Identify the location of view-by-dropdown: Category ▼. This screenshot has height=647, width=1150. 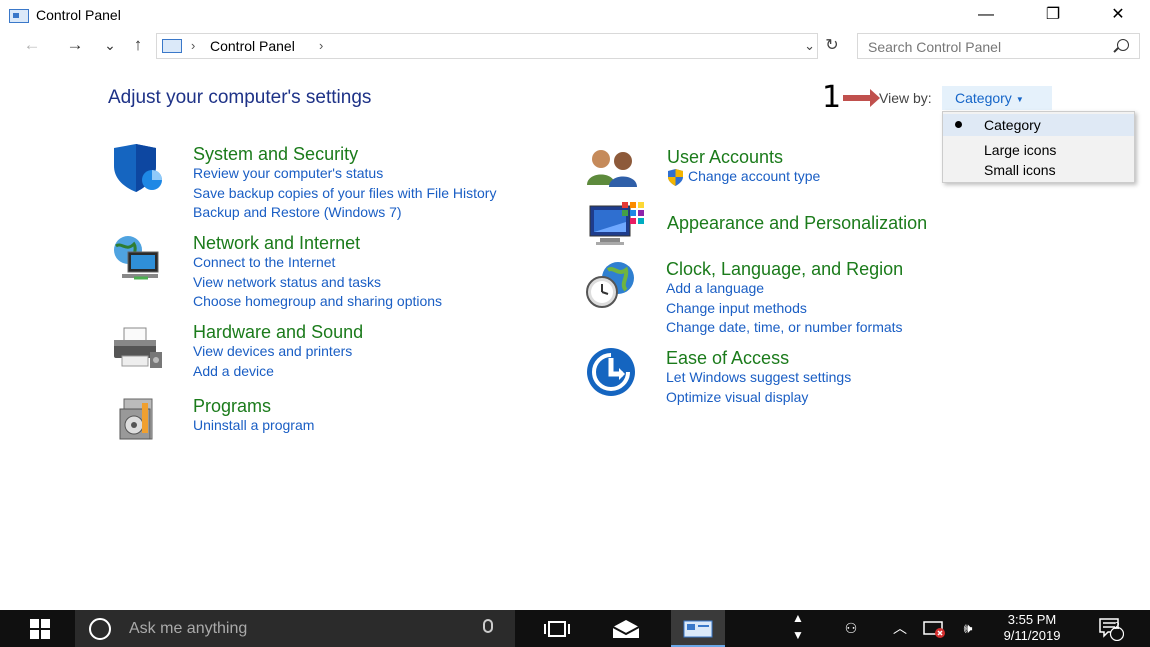
(997, 98).